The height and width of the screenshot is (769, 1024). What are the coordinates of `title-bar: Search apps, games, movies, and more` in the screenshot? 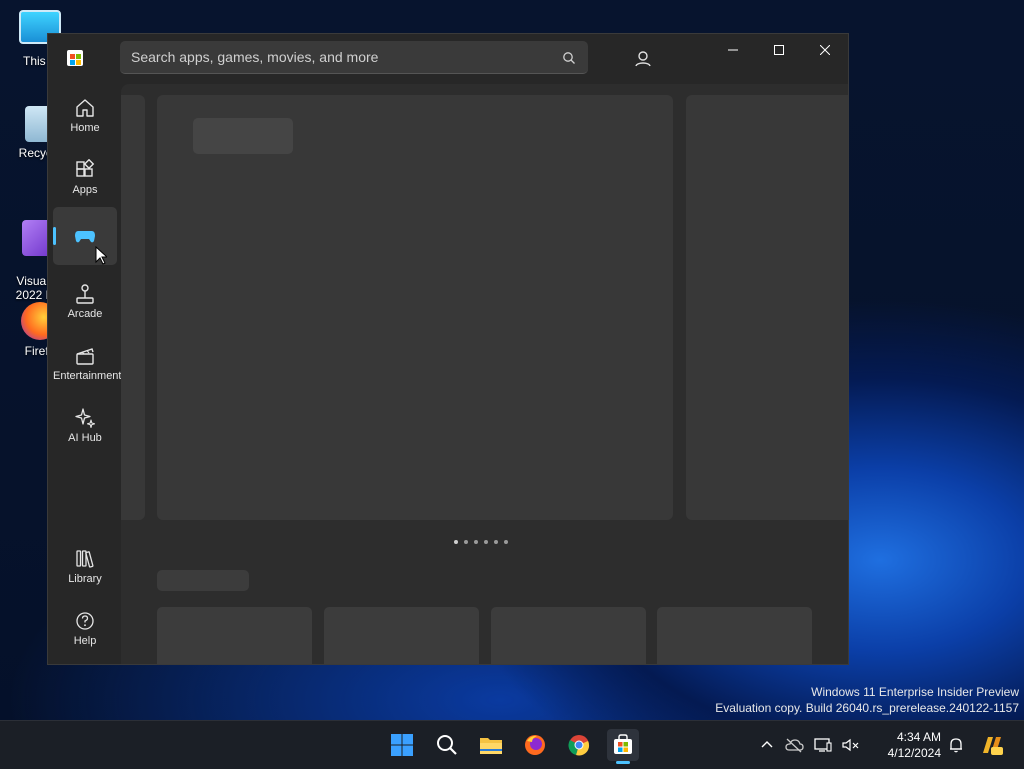 It's located at (448, 59).